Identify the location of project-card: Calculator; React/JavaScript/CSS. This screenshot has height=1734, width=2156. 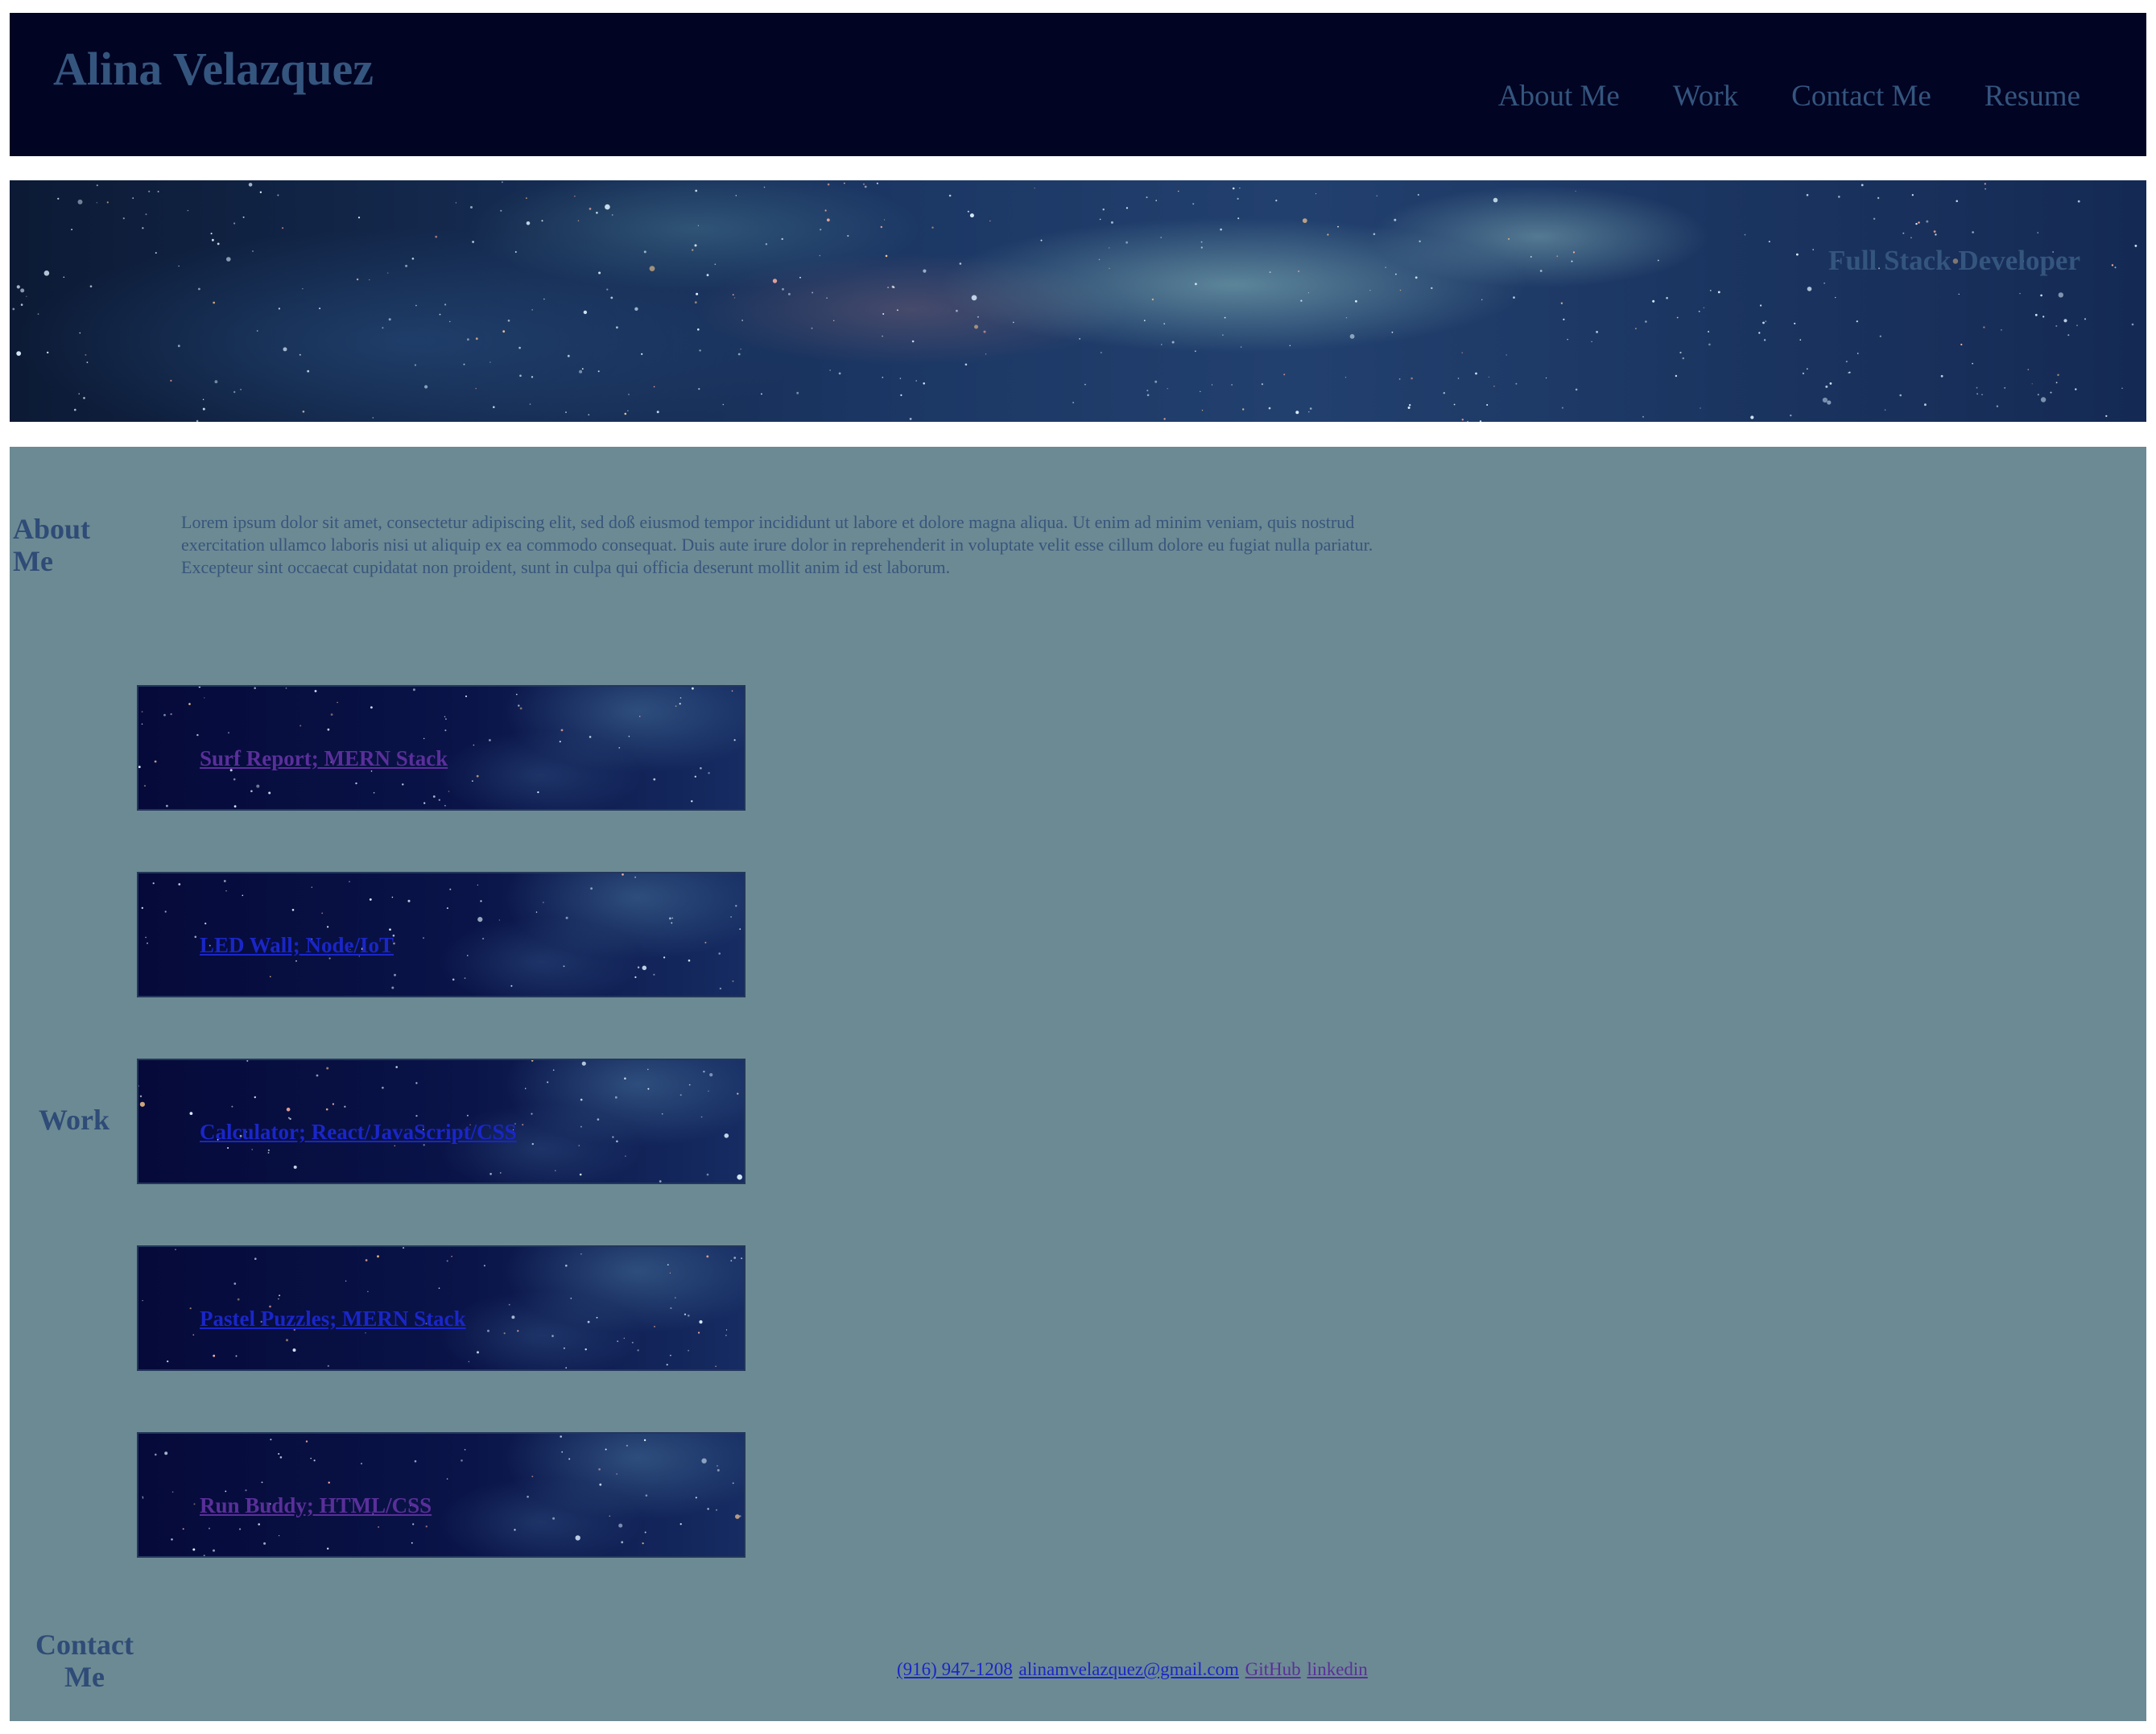
(441, 1121).